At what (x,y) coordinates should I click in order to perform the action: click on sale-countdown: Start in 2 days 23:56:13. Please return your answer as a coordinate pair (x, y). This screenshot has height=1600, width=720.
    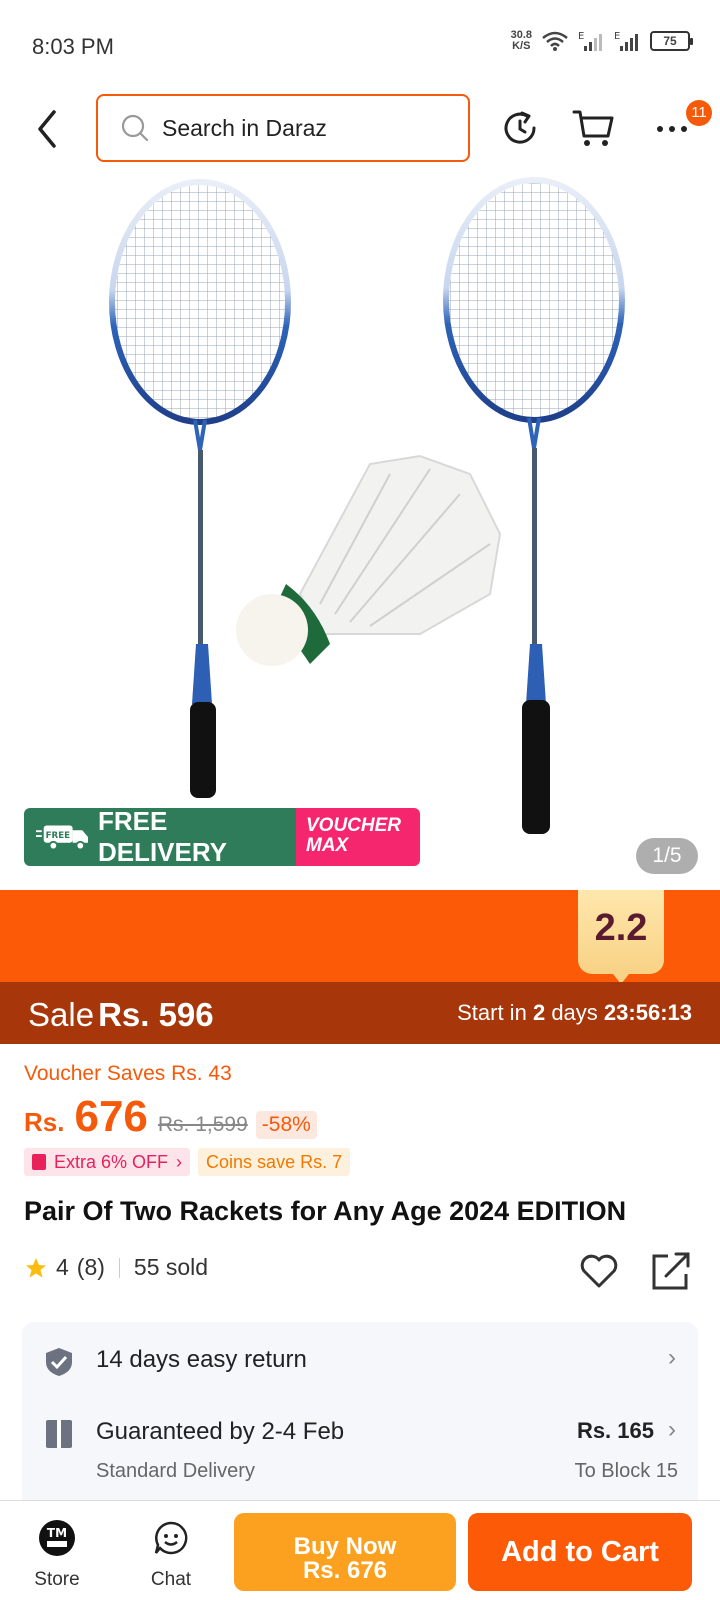
    Looking at the image, I should click on (574, 1013).